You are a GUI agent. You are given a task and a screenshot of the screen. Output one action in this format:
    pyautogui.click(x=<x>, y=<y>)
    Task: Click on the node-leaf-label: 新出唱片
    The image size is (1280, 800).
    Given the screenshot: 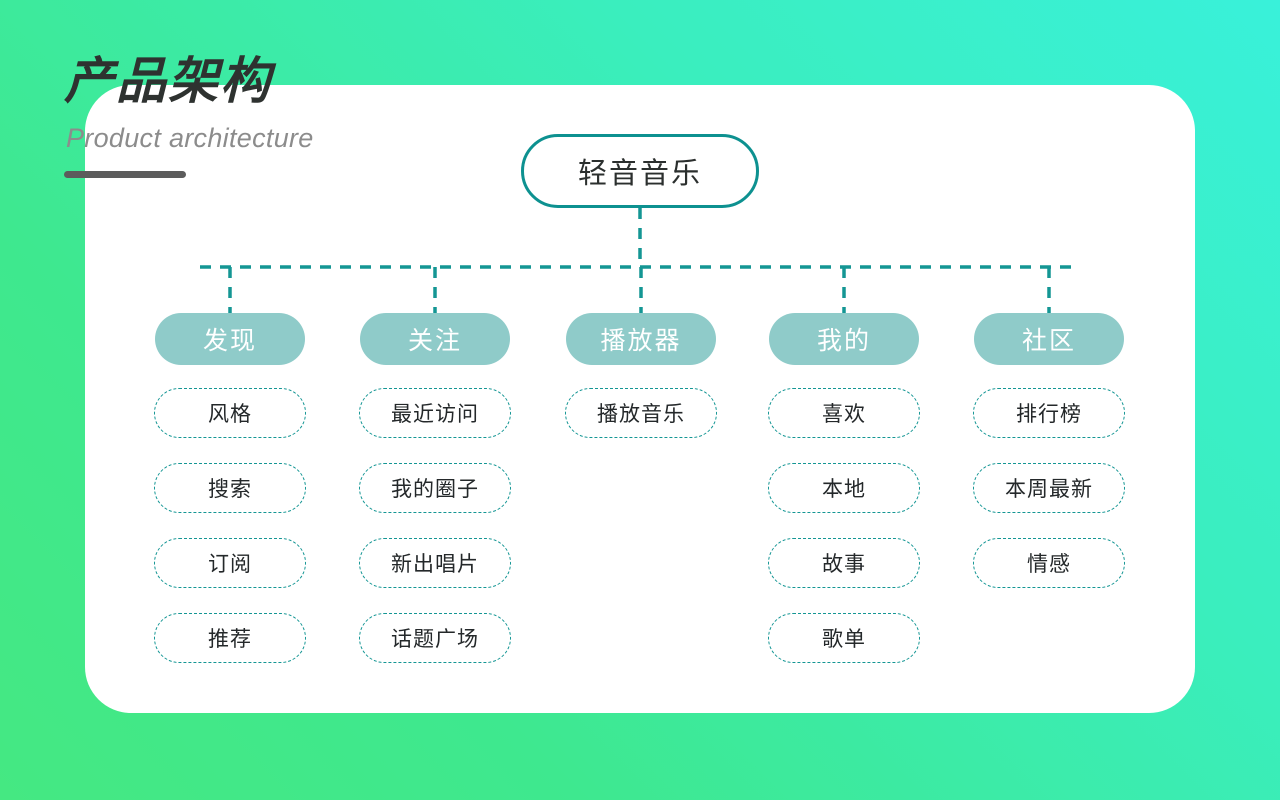 What is the action you would take?
    pyautogui.click(x=435, y=564)
    